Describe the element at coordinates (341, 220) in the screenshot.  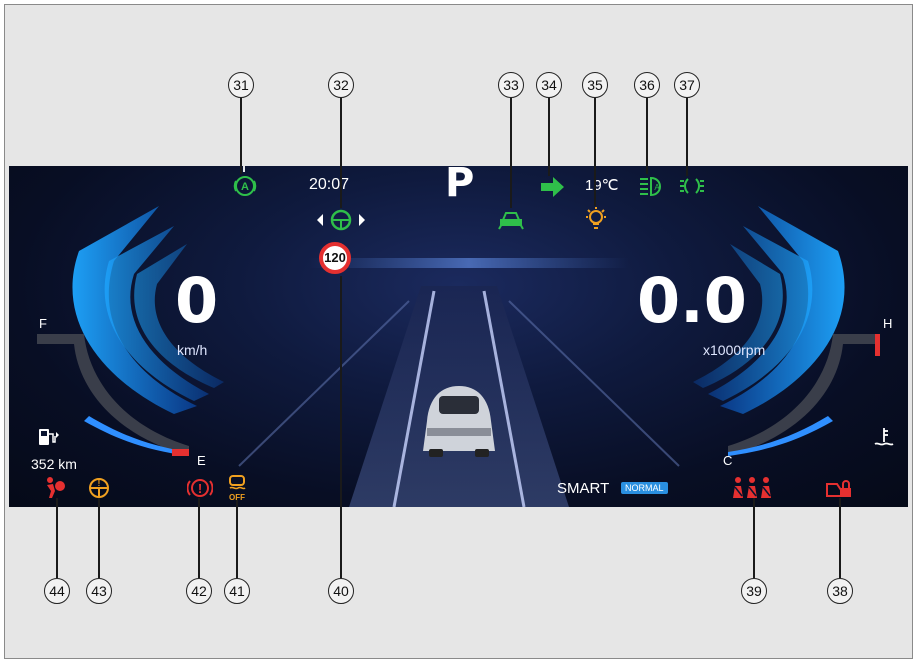
I see `steering-assist-icon` at that location.